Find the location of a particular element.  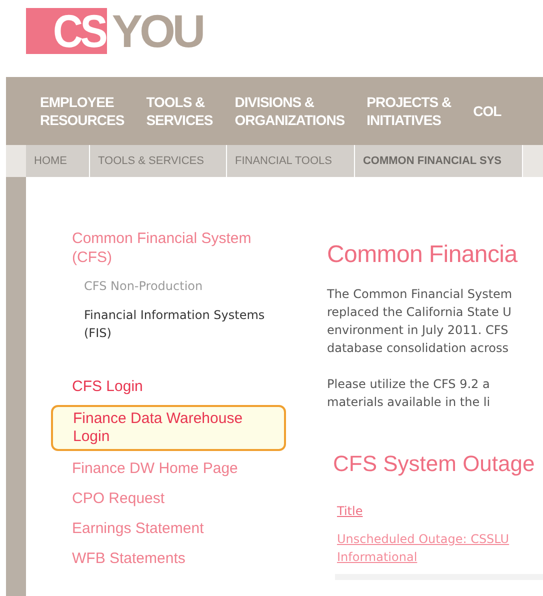

nav-link: TOOLS & SERVICES is located at coordinates (179, 111).